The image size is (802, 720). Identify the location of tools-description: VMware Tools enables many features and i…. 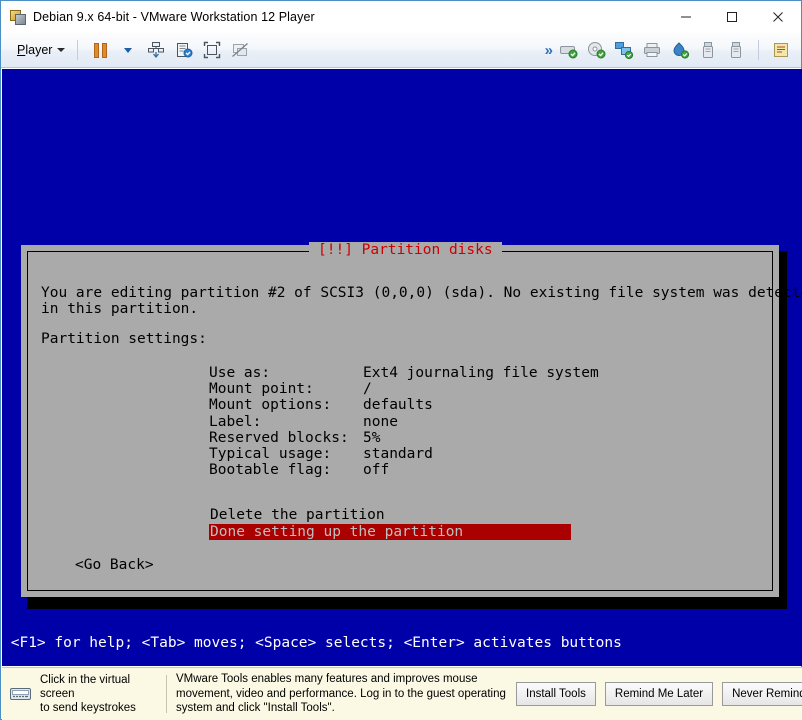
(341, 694).